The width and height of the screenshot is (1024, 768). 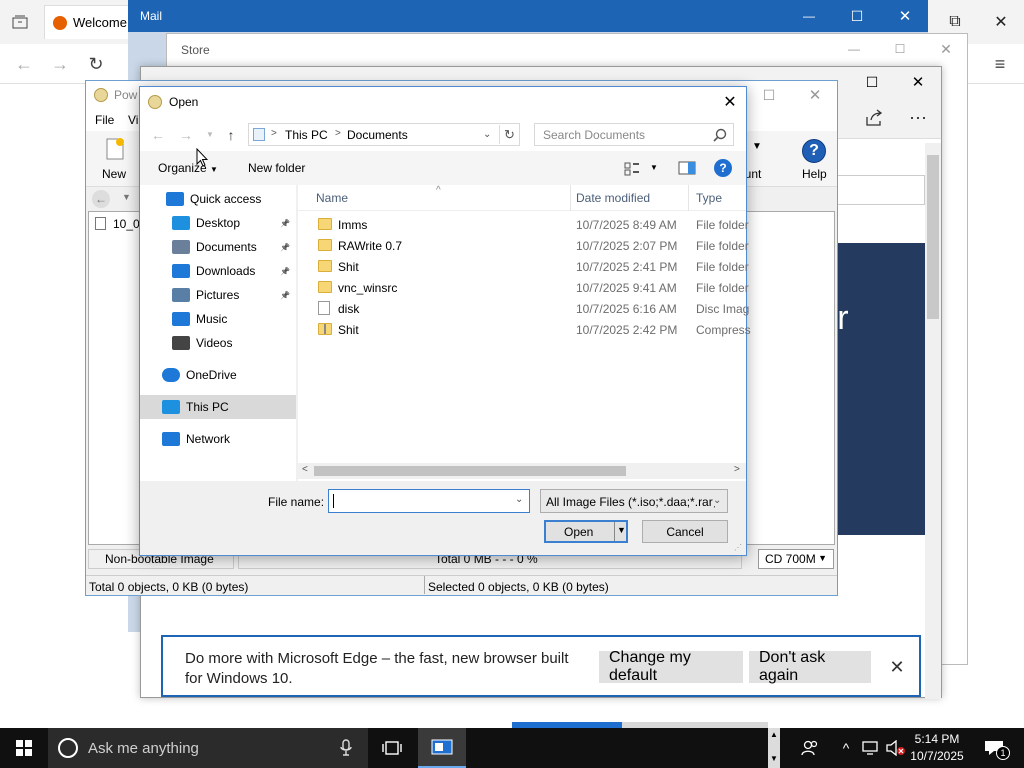 What do you see at coordinates (276, 168) in the screenshot?
I see `new-folder-button: New folder` at bounding box center [276, 168].